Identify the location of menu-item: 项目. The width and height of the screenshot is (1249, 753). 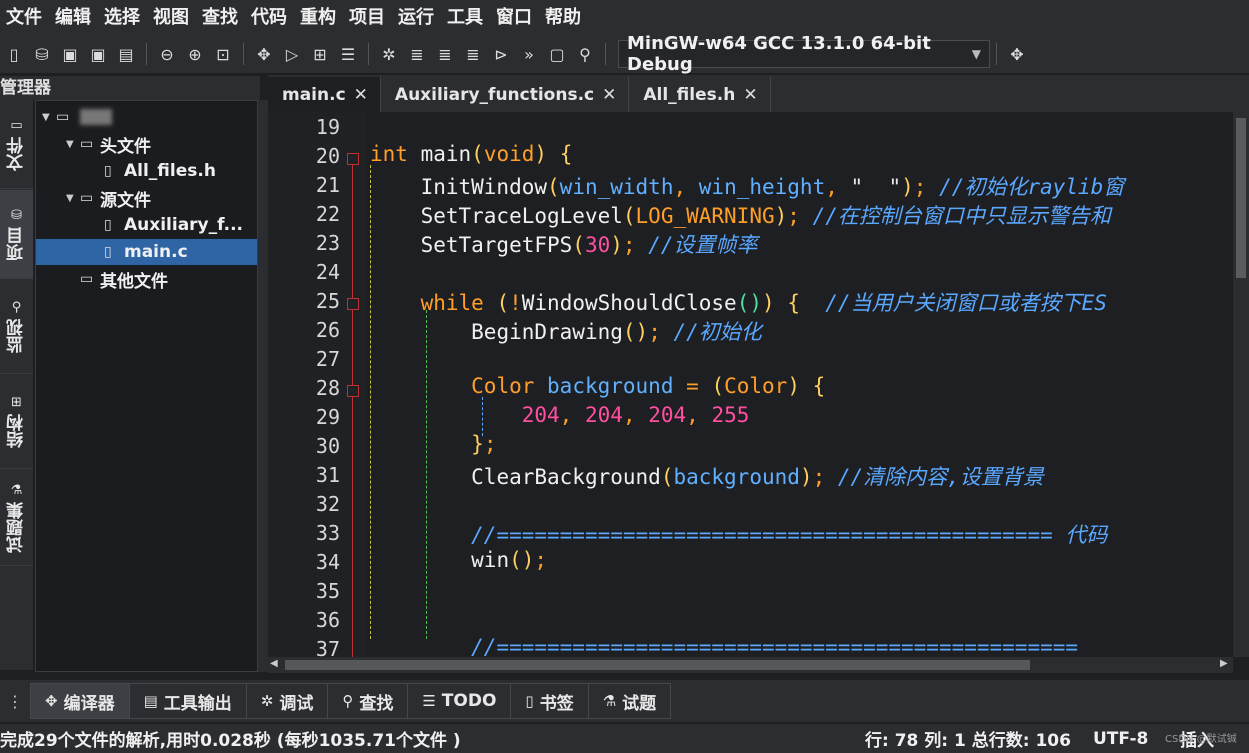
(367, 17).